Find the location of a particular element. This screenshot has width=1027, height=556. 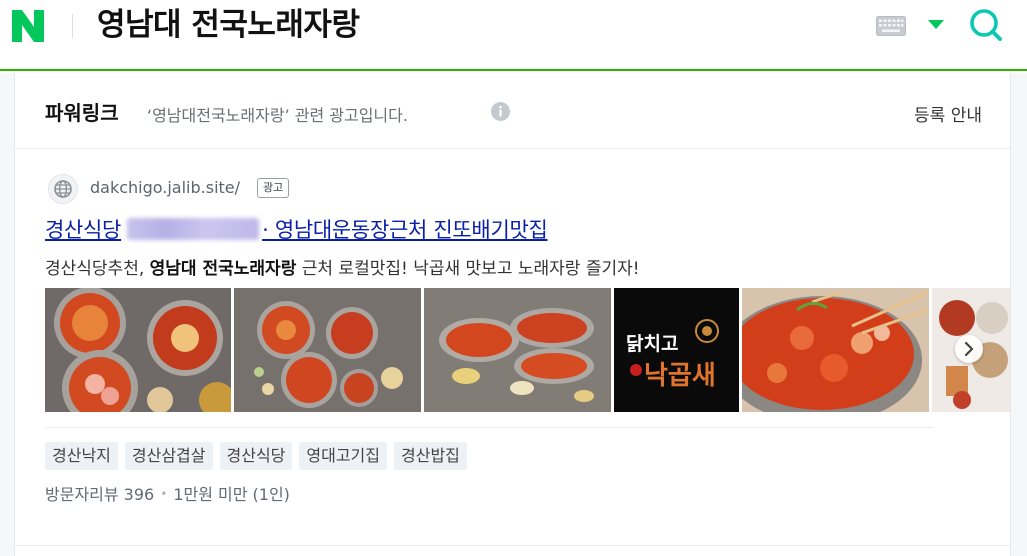

ad-desc-before: 경산식당추천, is located at coordinates (97, 269).